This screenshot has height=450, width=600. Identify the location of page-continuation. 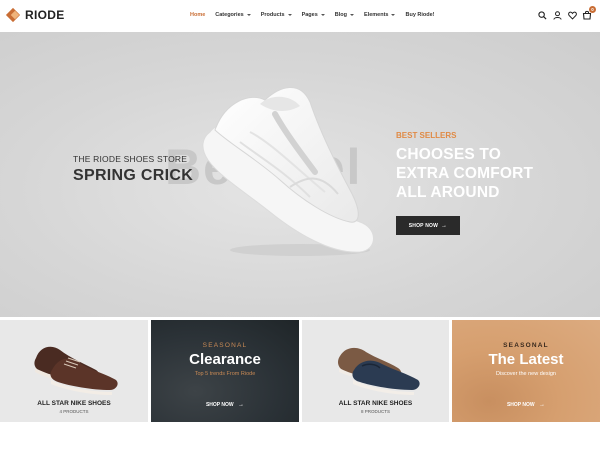
(300, 436).